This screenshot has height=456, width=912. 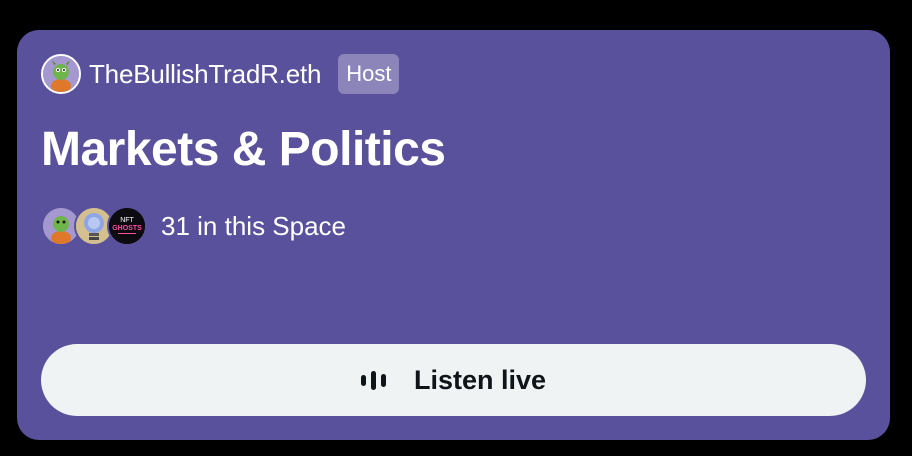 I want to click on svg-text: NFT, so click(x=127, y=220).